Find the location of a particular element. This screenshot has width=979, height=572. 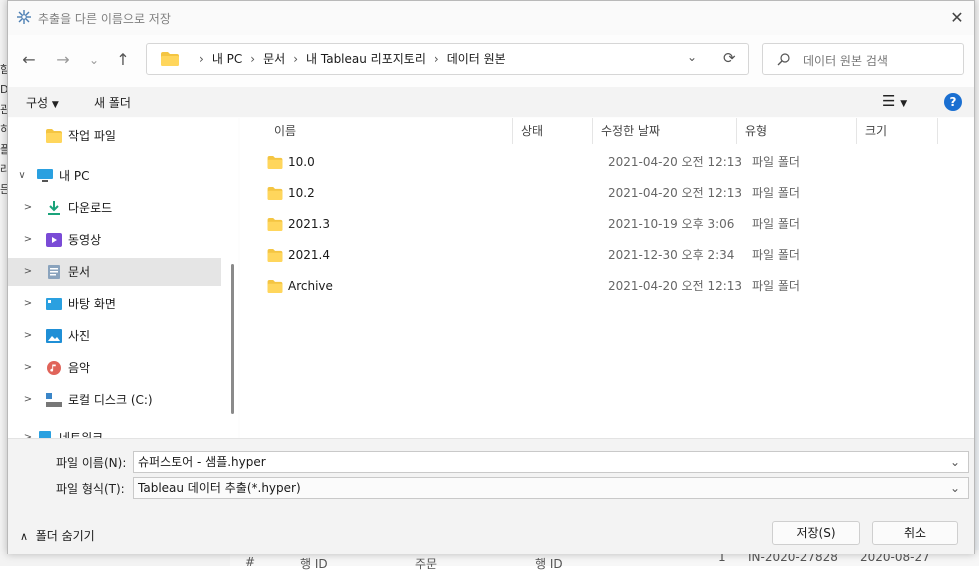

sidebar-item-music: > 음악 is located at coordinates (114, 368).